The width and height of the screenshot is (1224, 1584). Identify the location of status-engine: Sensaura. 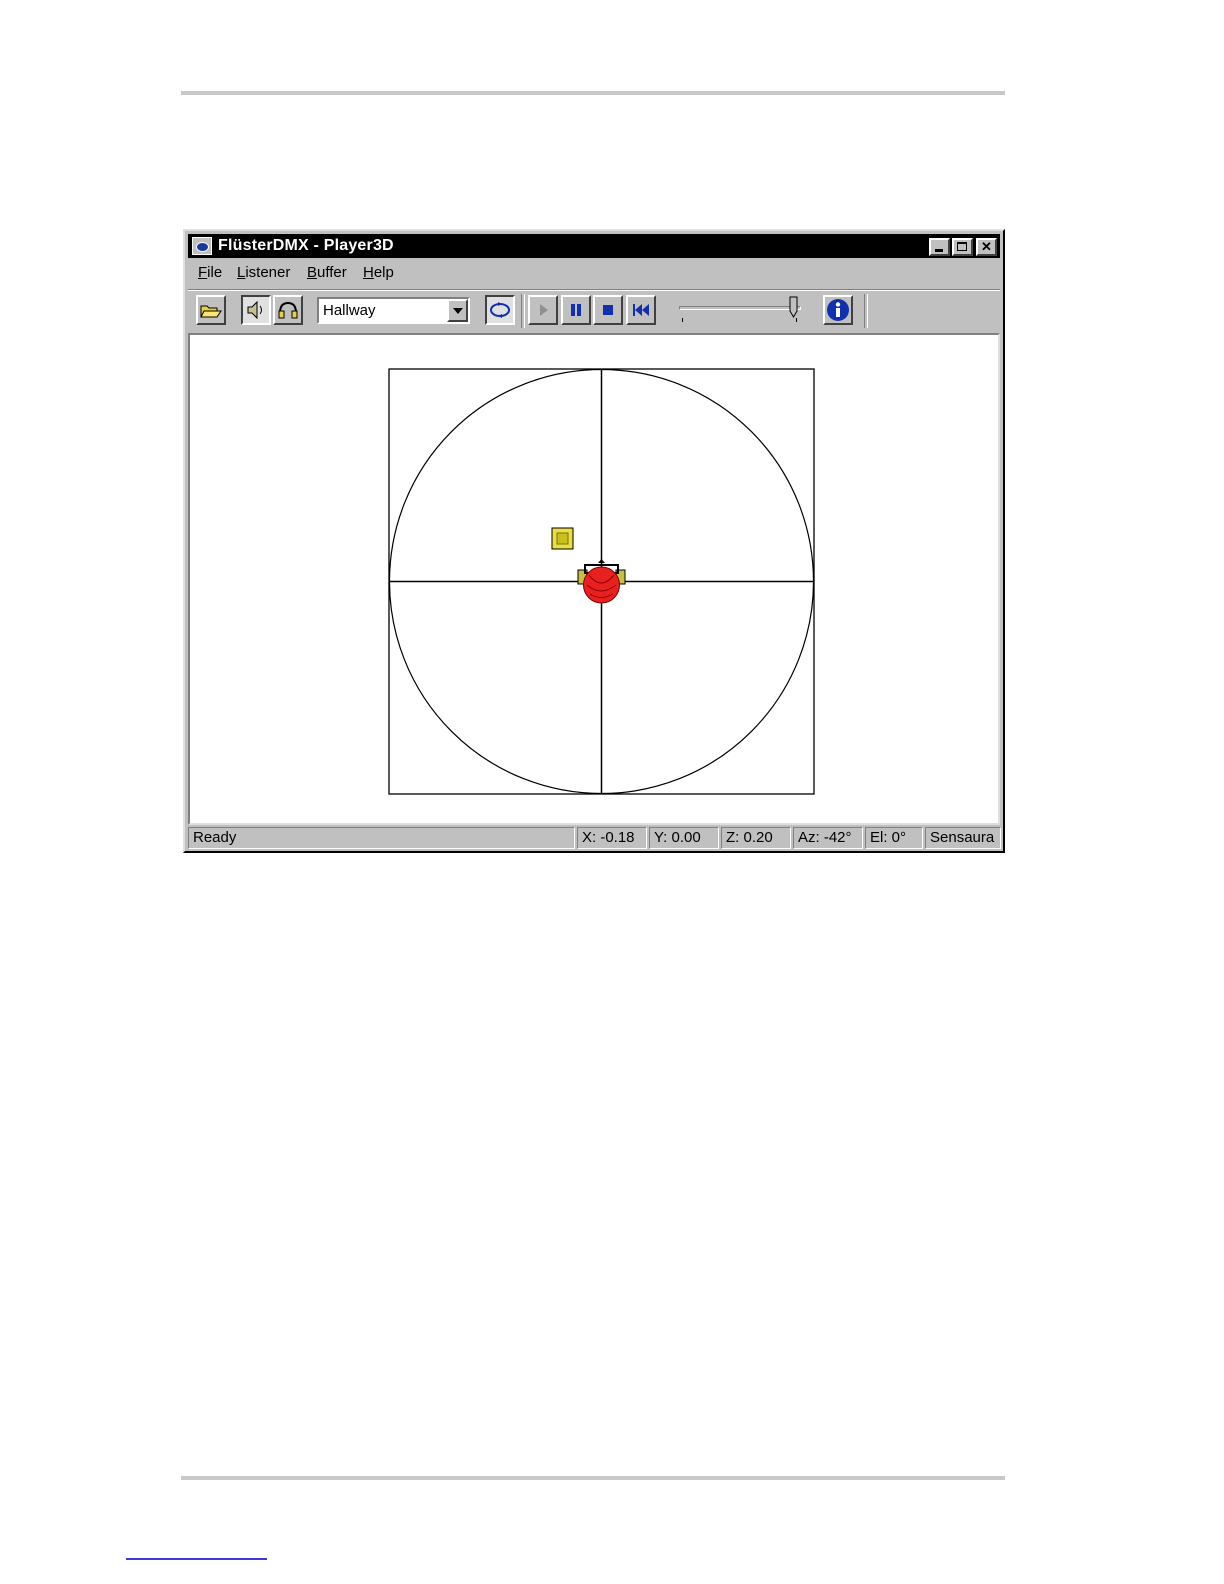
(963, 838).